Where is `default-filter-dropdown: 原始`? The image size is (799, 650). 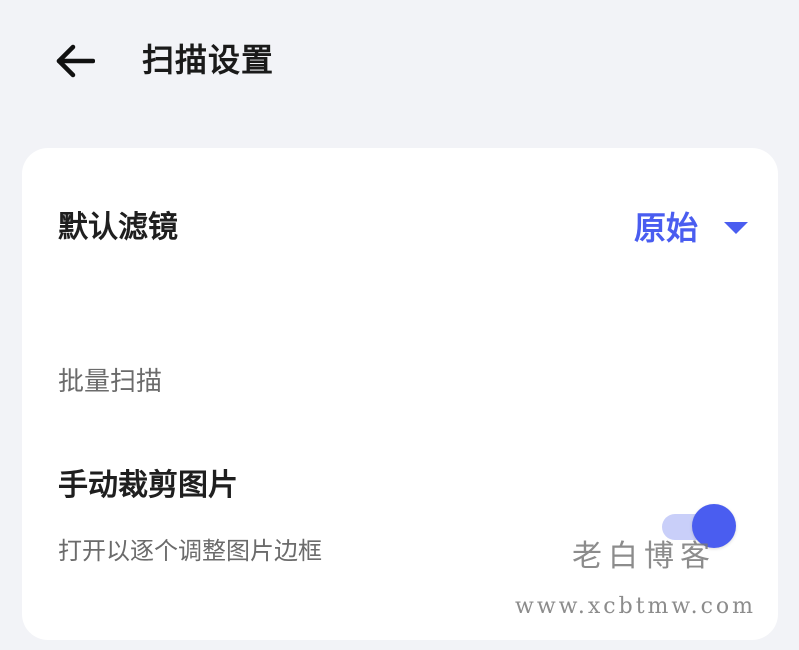
default-filter-dropdown: 原始 is located at coordinates (691, 228).